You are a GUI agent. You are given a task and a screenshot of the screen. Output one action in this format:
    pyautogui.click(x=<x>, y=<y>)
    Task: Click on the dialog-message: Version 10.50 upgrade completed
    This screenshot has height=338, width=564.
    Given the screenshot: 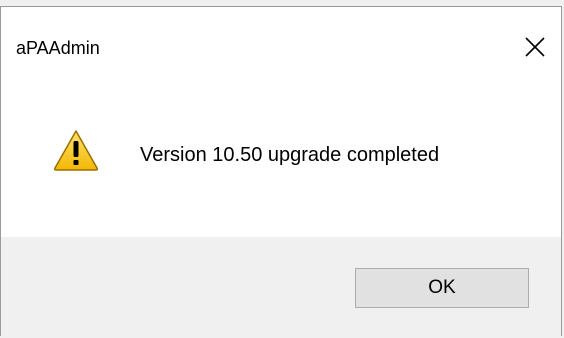 What is the action you would take?
    pyautogui.click(x=290, y=155)
    